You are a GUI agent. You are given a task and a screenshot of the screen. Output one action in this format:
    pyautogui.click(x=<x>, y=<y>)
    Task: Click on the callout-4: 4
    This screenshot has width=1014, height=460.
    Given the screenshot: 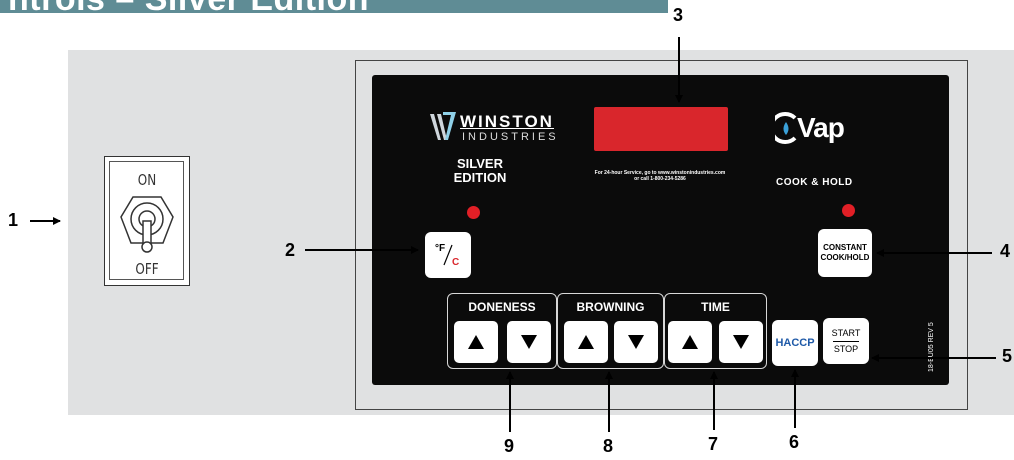 What is the action you would take?
    pyautogui.click(x=1005, y=251)
    